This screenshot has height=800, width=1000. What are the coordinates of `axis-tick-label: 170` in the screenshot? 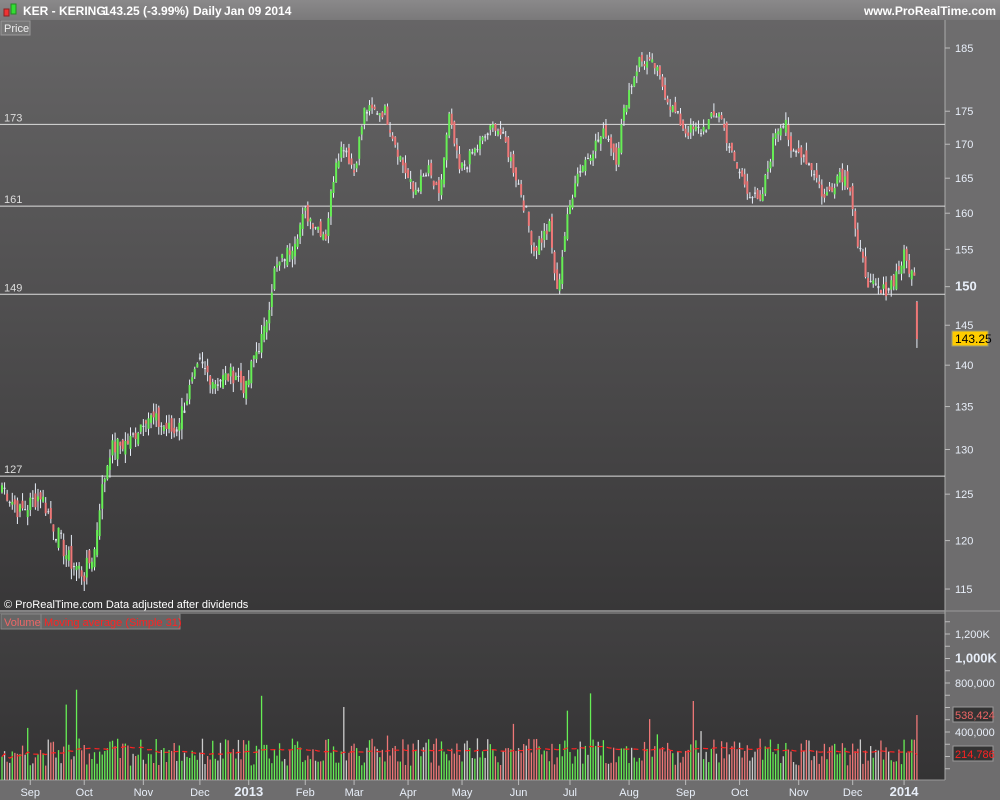 It's located at (964, 145).